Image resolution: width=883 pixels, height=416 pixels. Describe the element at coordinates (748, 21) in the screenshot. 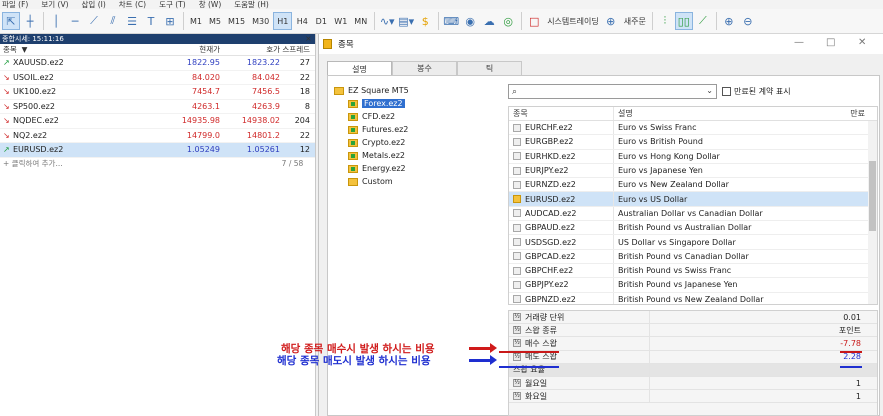

I see `zoom-out-icon: ⊖` at that location.